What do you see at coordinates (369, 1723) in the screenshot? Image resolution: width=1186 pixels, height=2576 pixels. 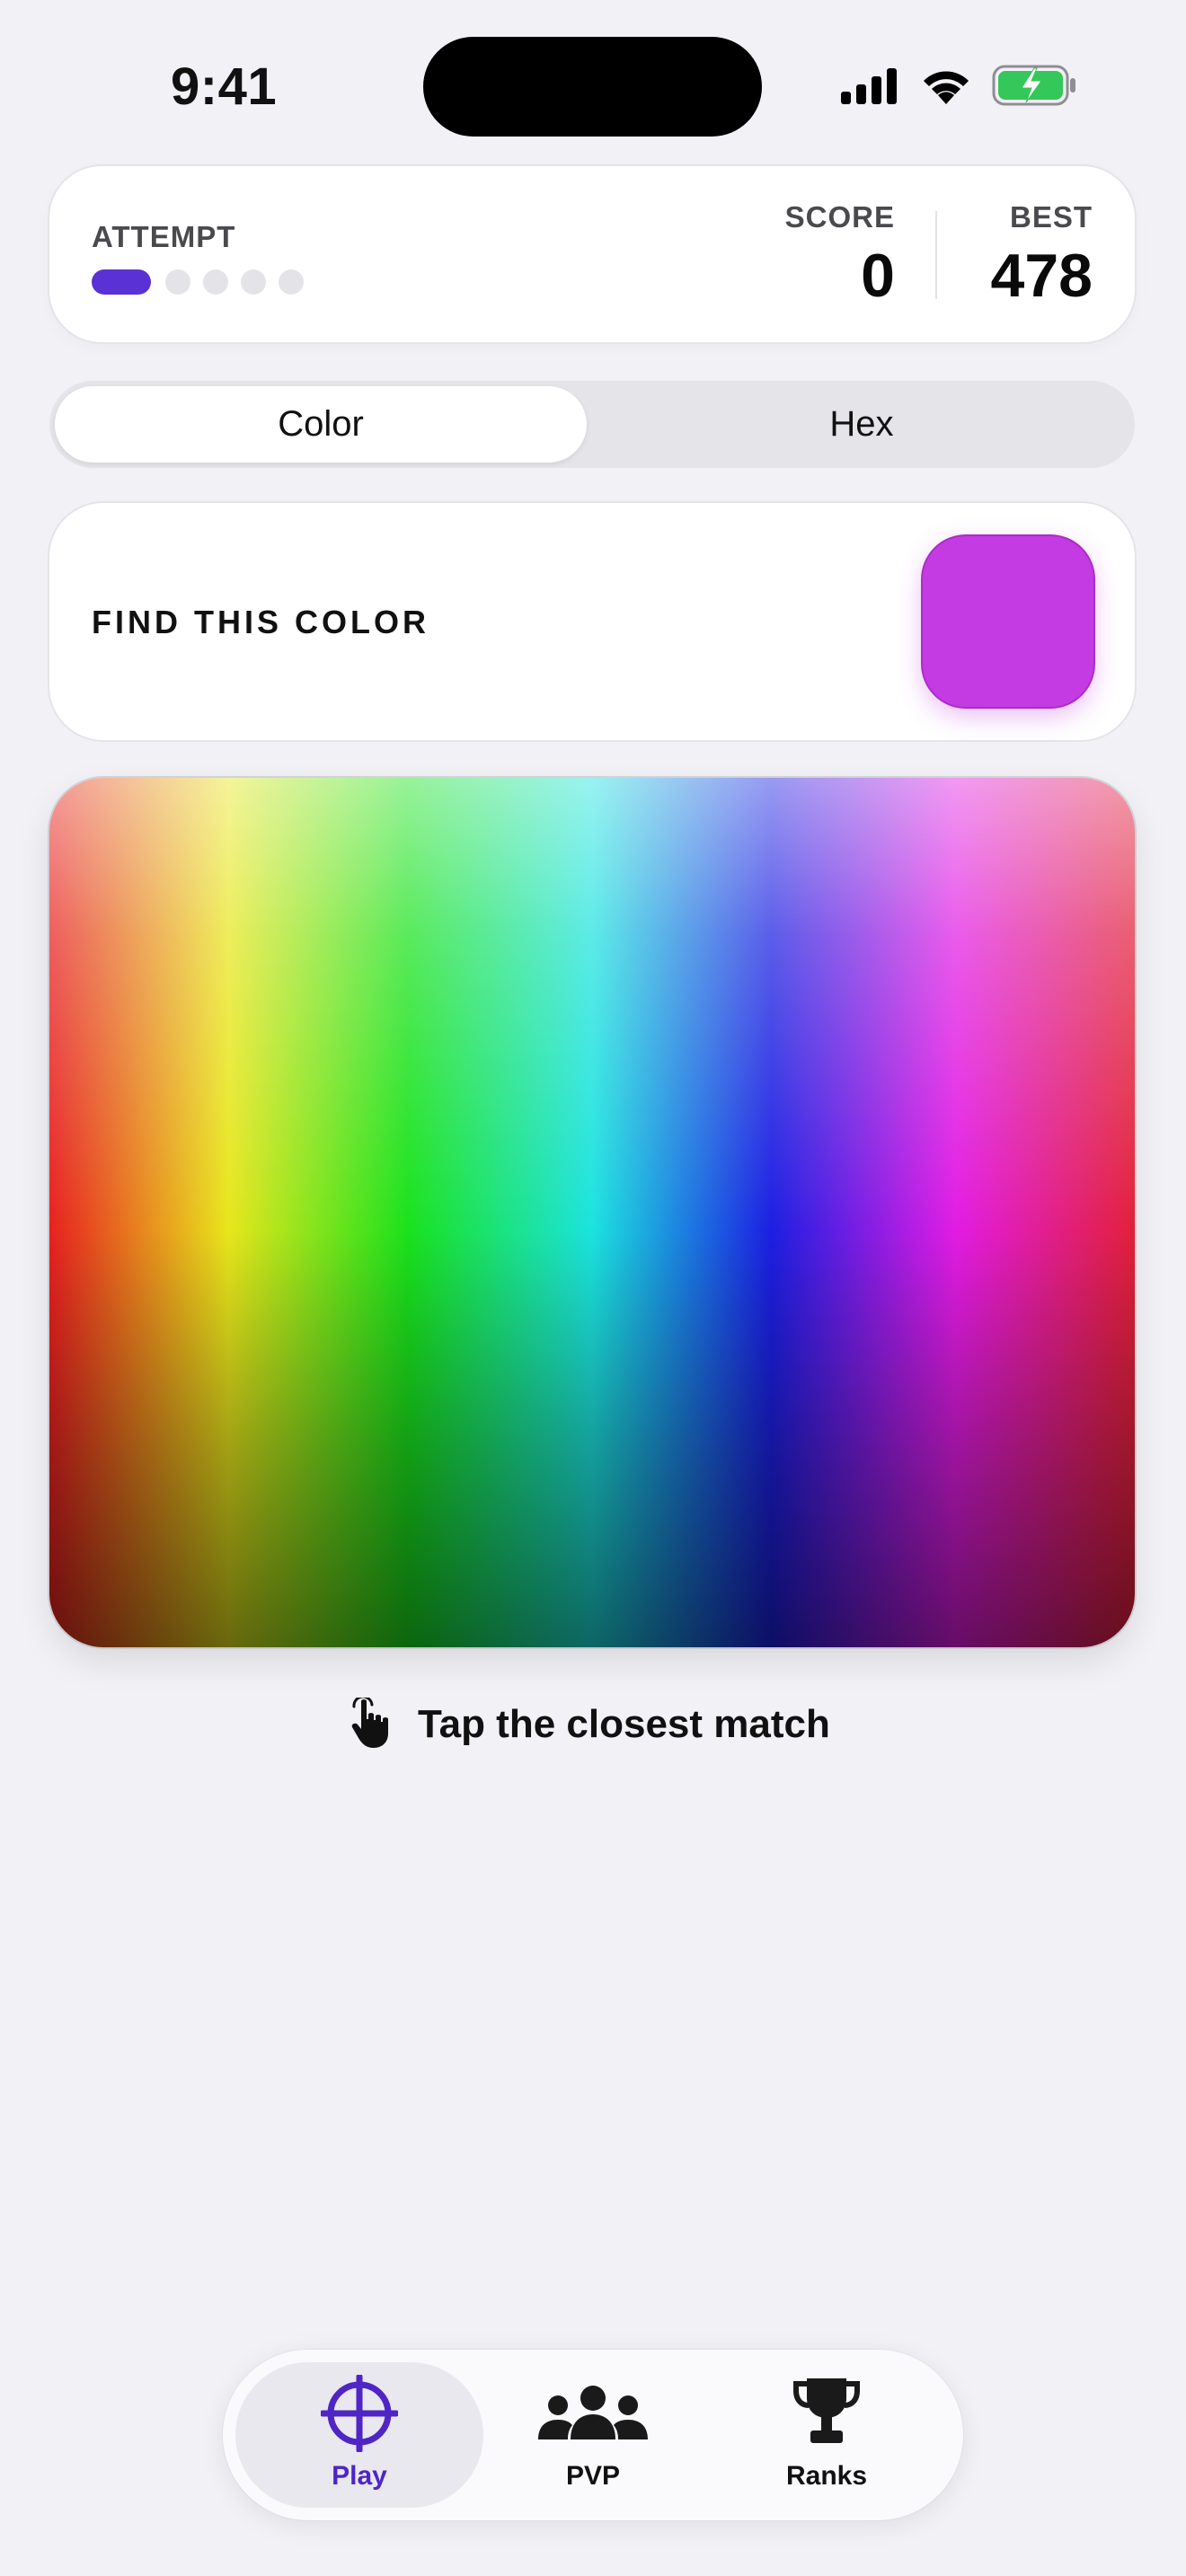 I see `pointing-hand-icon` at bounding box center [369, 1723].